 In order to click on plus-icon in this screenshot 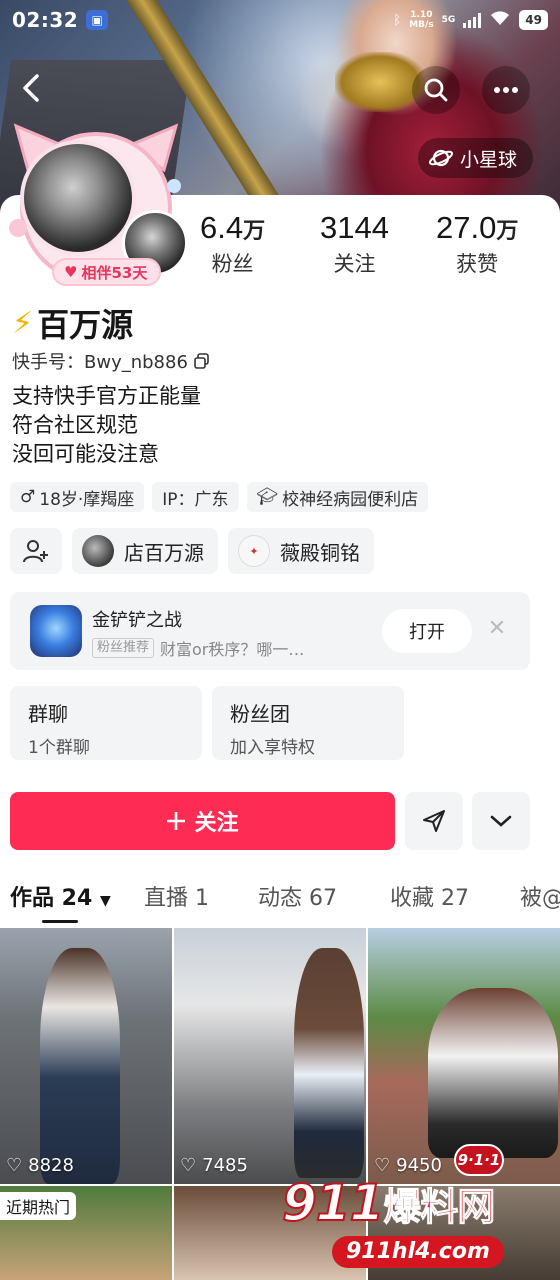, I will do `click(176, 821)`.